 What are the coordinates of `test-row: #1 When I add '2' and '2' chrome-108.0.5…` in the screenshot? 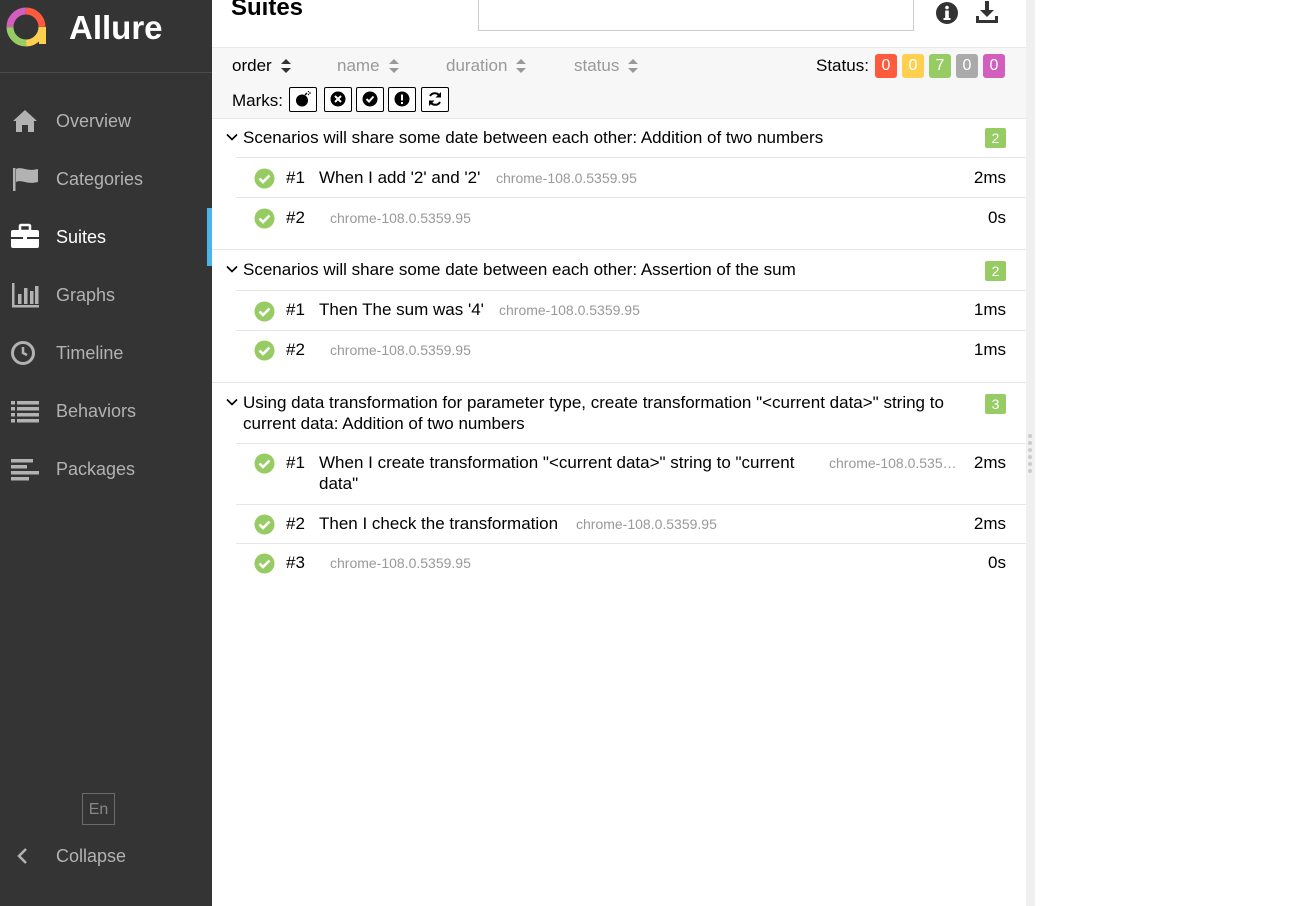 It's located at (631, 178).